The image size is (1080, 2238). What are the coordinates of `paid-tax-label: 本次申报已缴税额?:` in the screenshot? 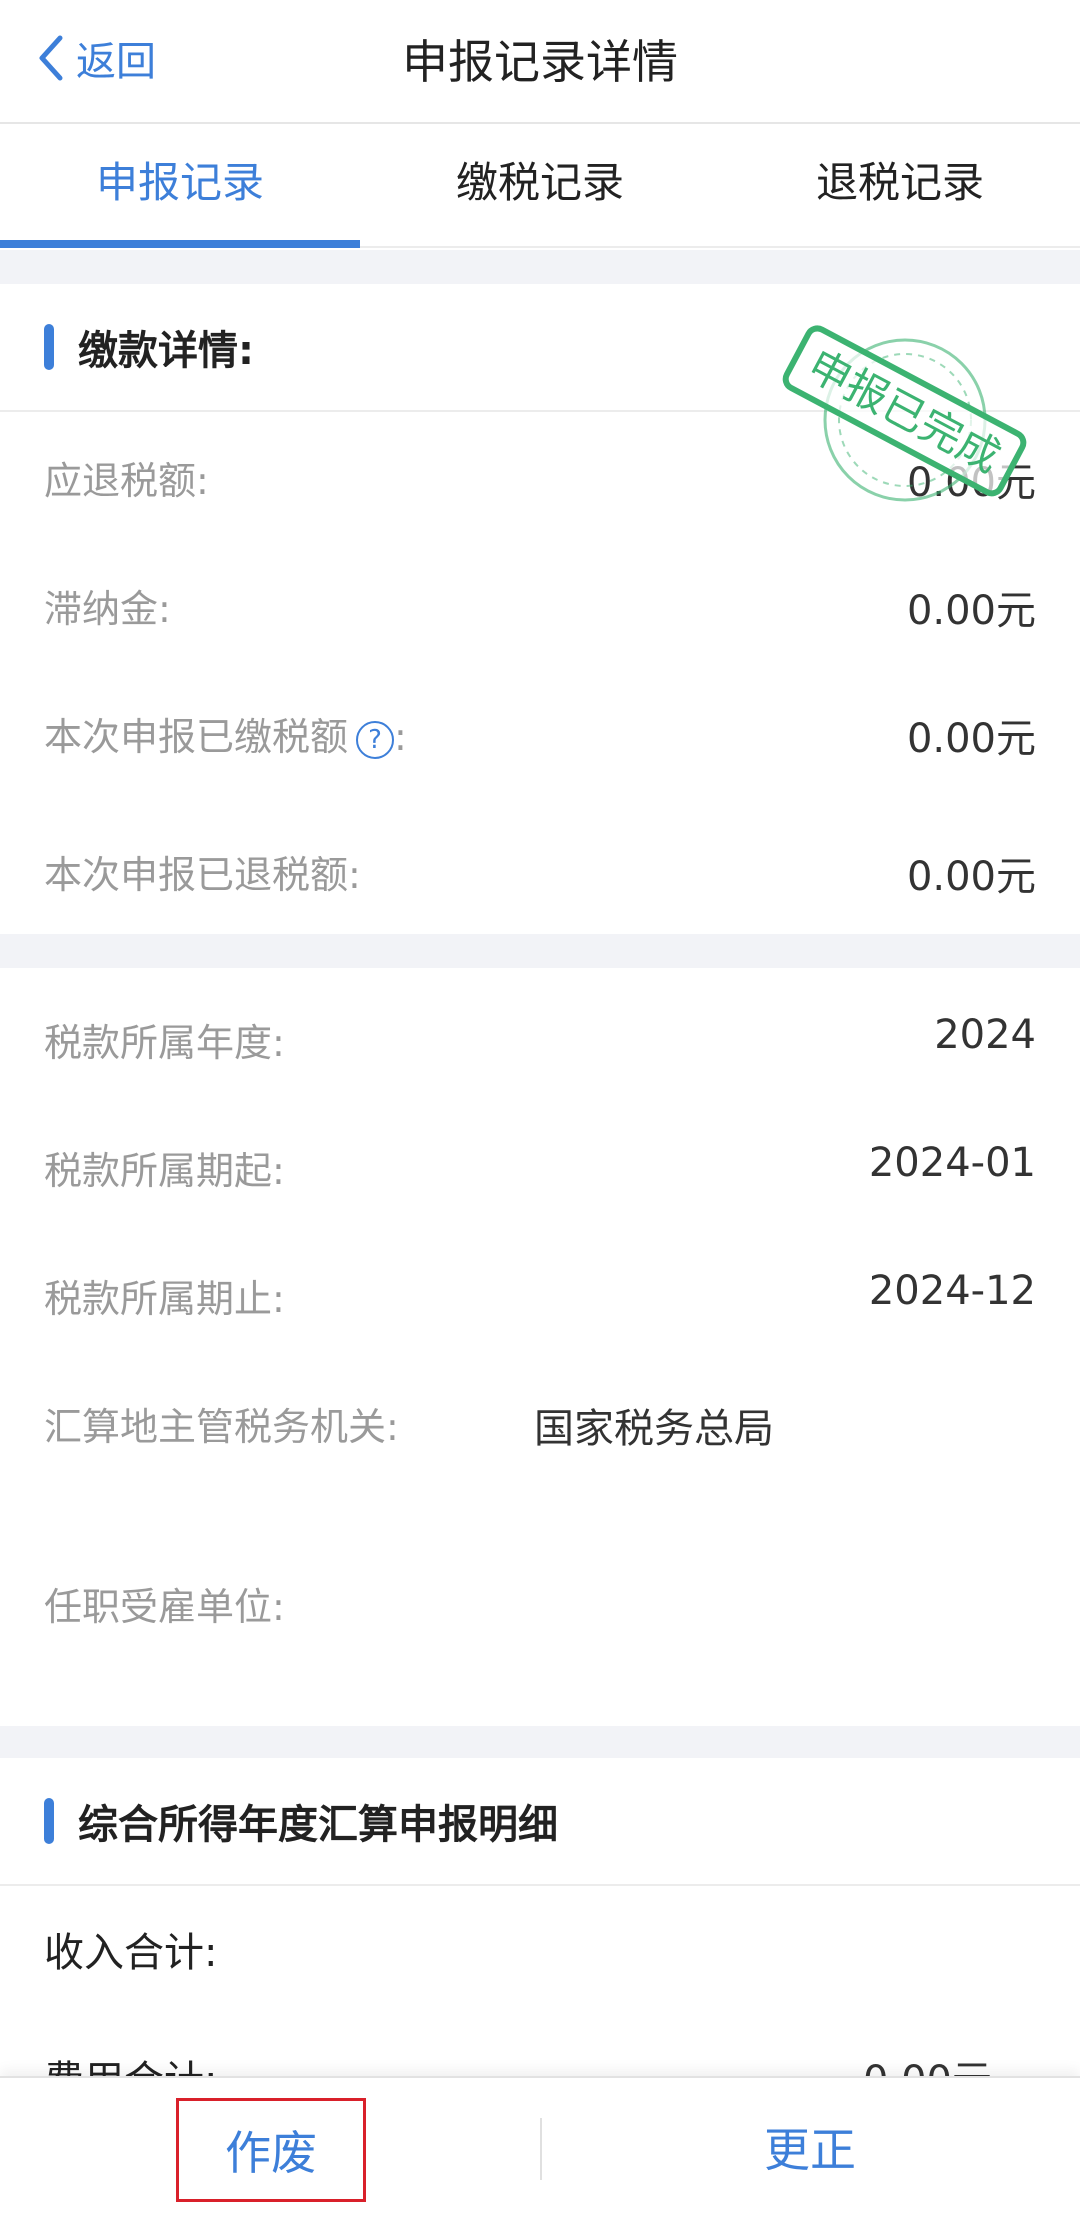 It's located at (225, 733).